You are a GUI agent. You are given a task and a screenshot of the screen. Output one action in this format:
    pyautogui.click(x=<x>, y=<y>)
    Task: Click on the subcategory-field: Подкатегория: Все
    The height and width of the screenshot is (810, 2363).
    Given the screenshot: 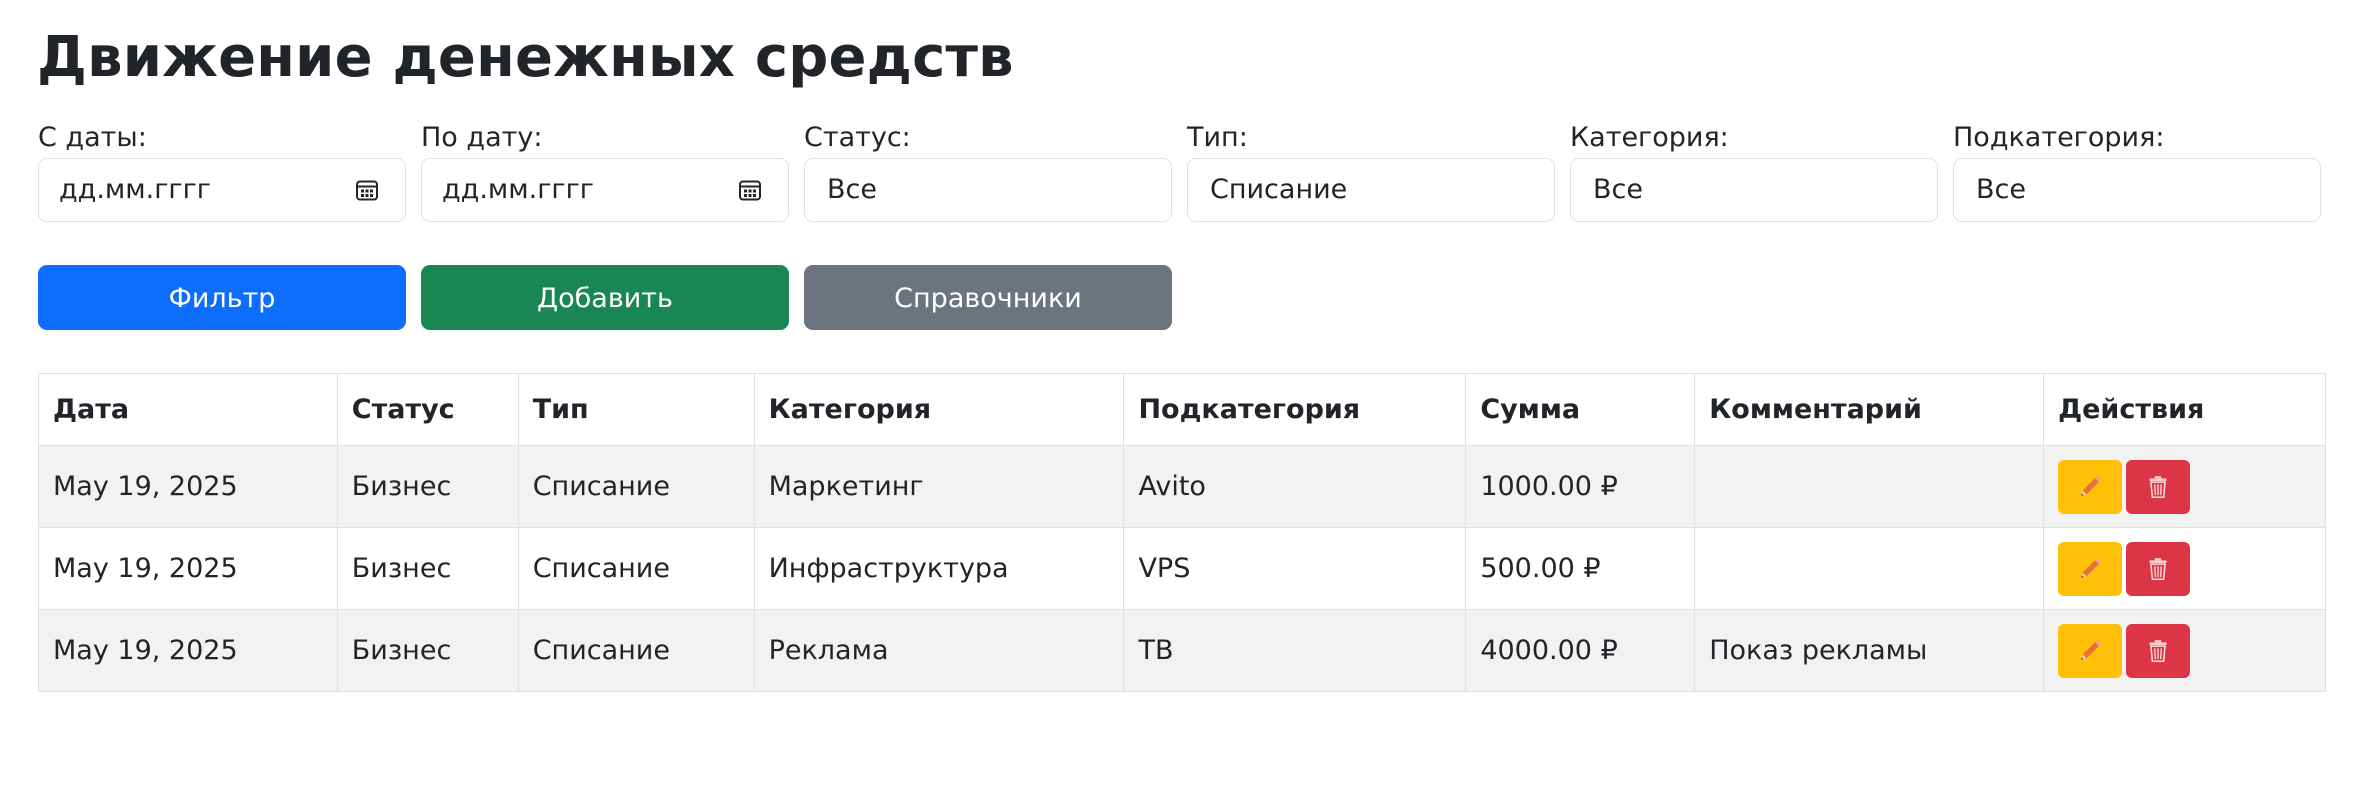 What is the action you would take?
    pyautogui.click(x=2137, y=171)
    